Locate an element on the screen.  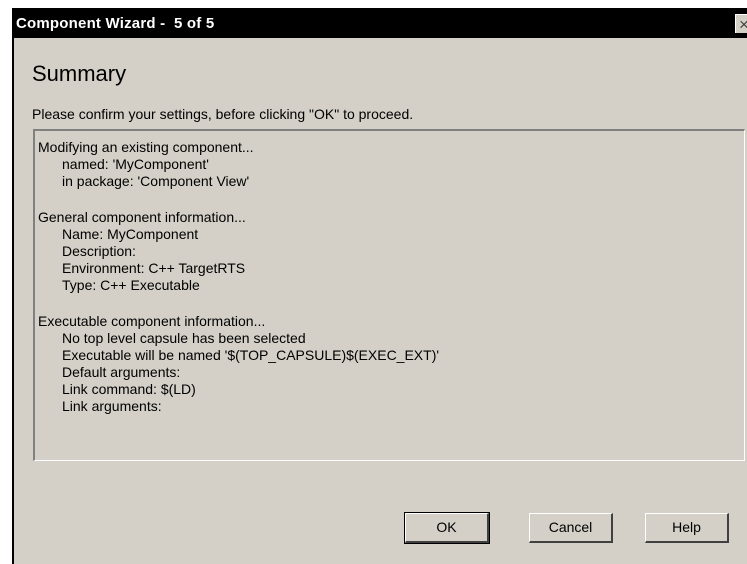
summary-line: Default arguments: is located at coordinates (121, 372).